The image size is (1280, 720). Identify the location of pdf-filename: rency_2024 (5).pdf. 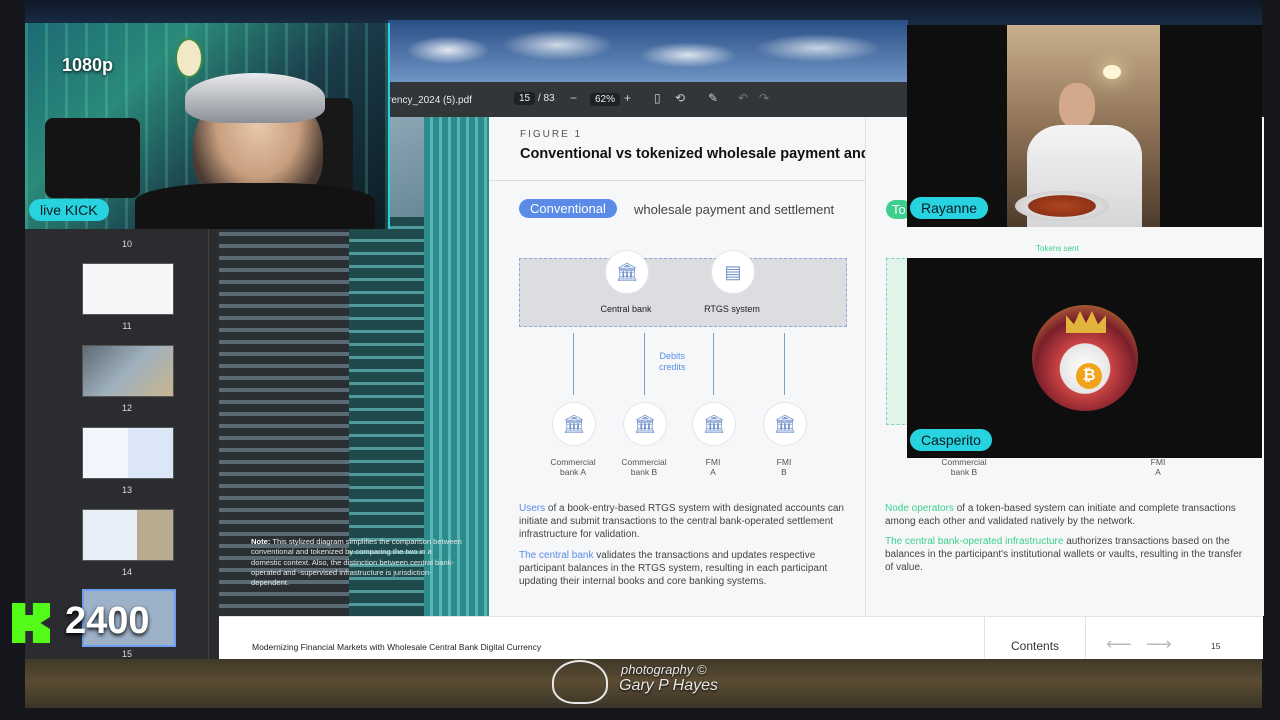
(430, 100).